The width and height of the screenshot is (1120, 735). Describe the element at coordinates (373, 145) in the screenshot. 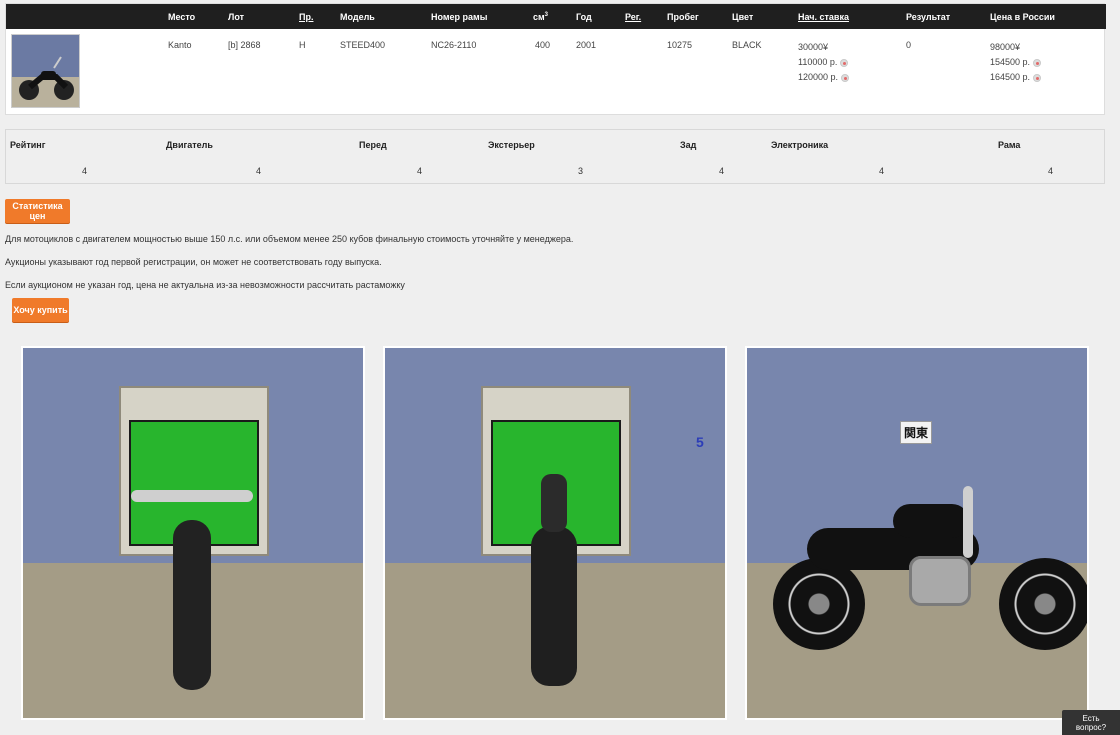

I see `rating-header-front: Перед` at that location.